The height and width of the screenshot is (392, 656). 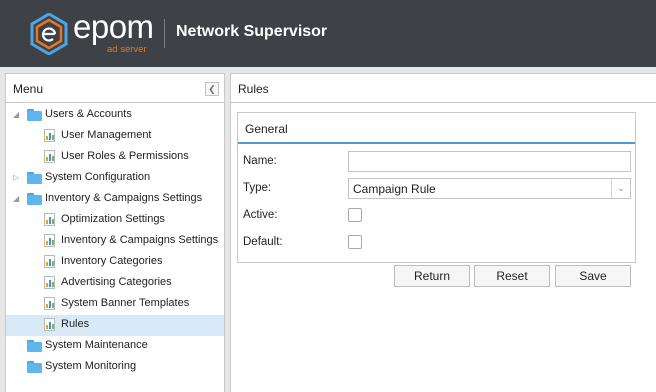 What do you see at coordinates (91, 366) in the screenshot?
I see `menu-item-label: System Monitoring` at bounding box center [91, 366].